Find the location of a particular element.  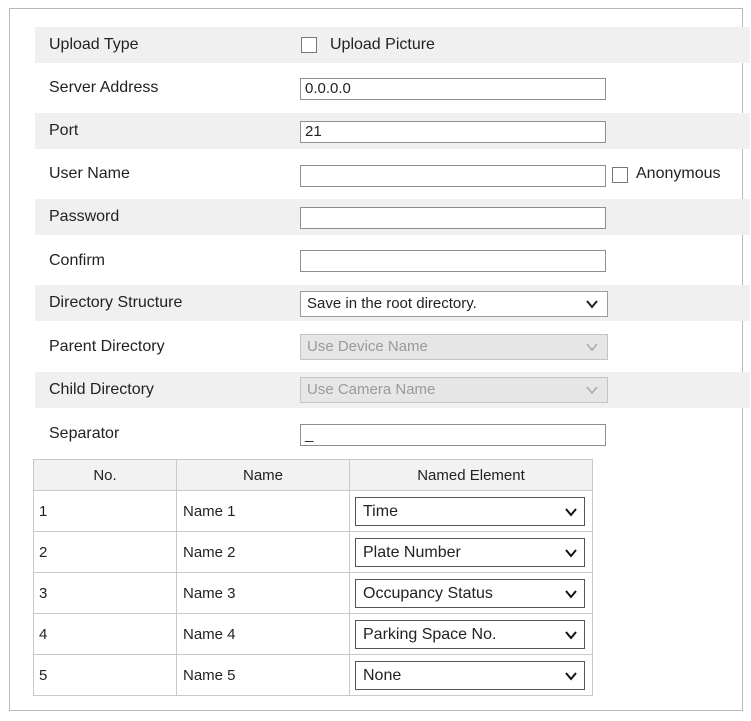

confirm-password-input is located at coordinates (453, 261).